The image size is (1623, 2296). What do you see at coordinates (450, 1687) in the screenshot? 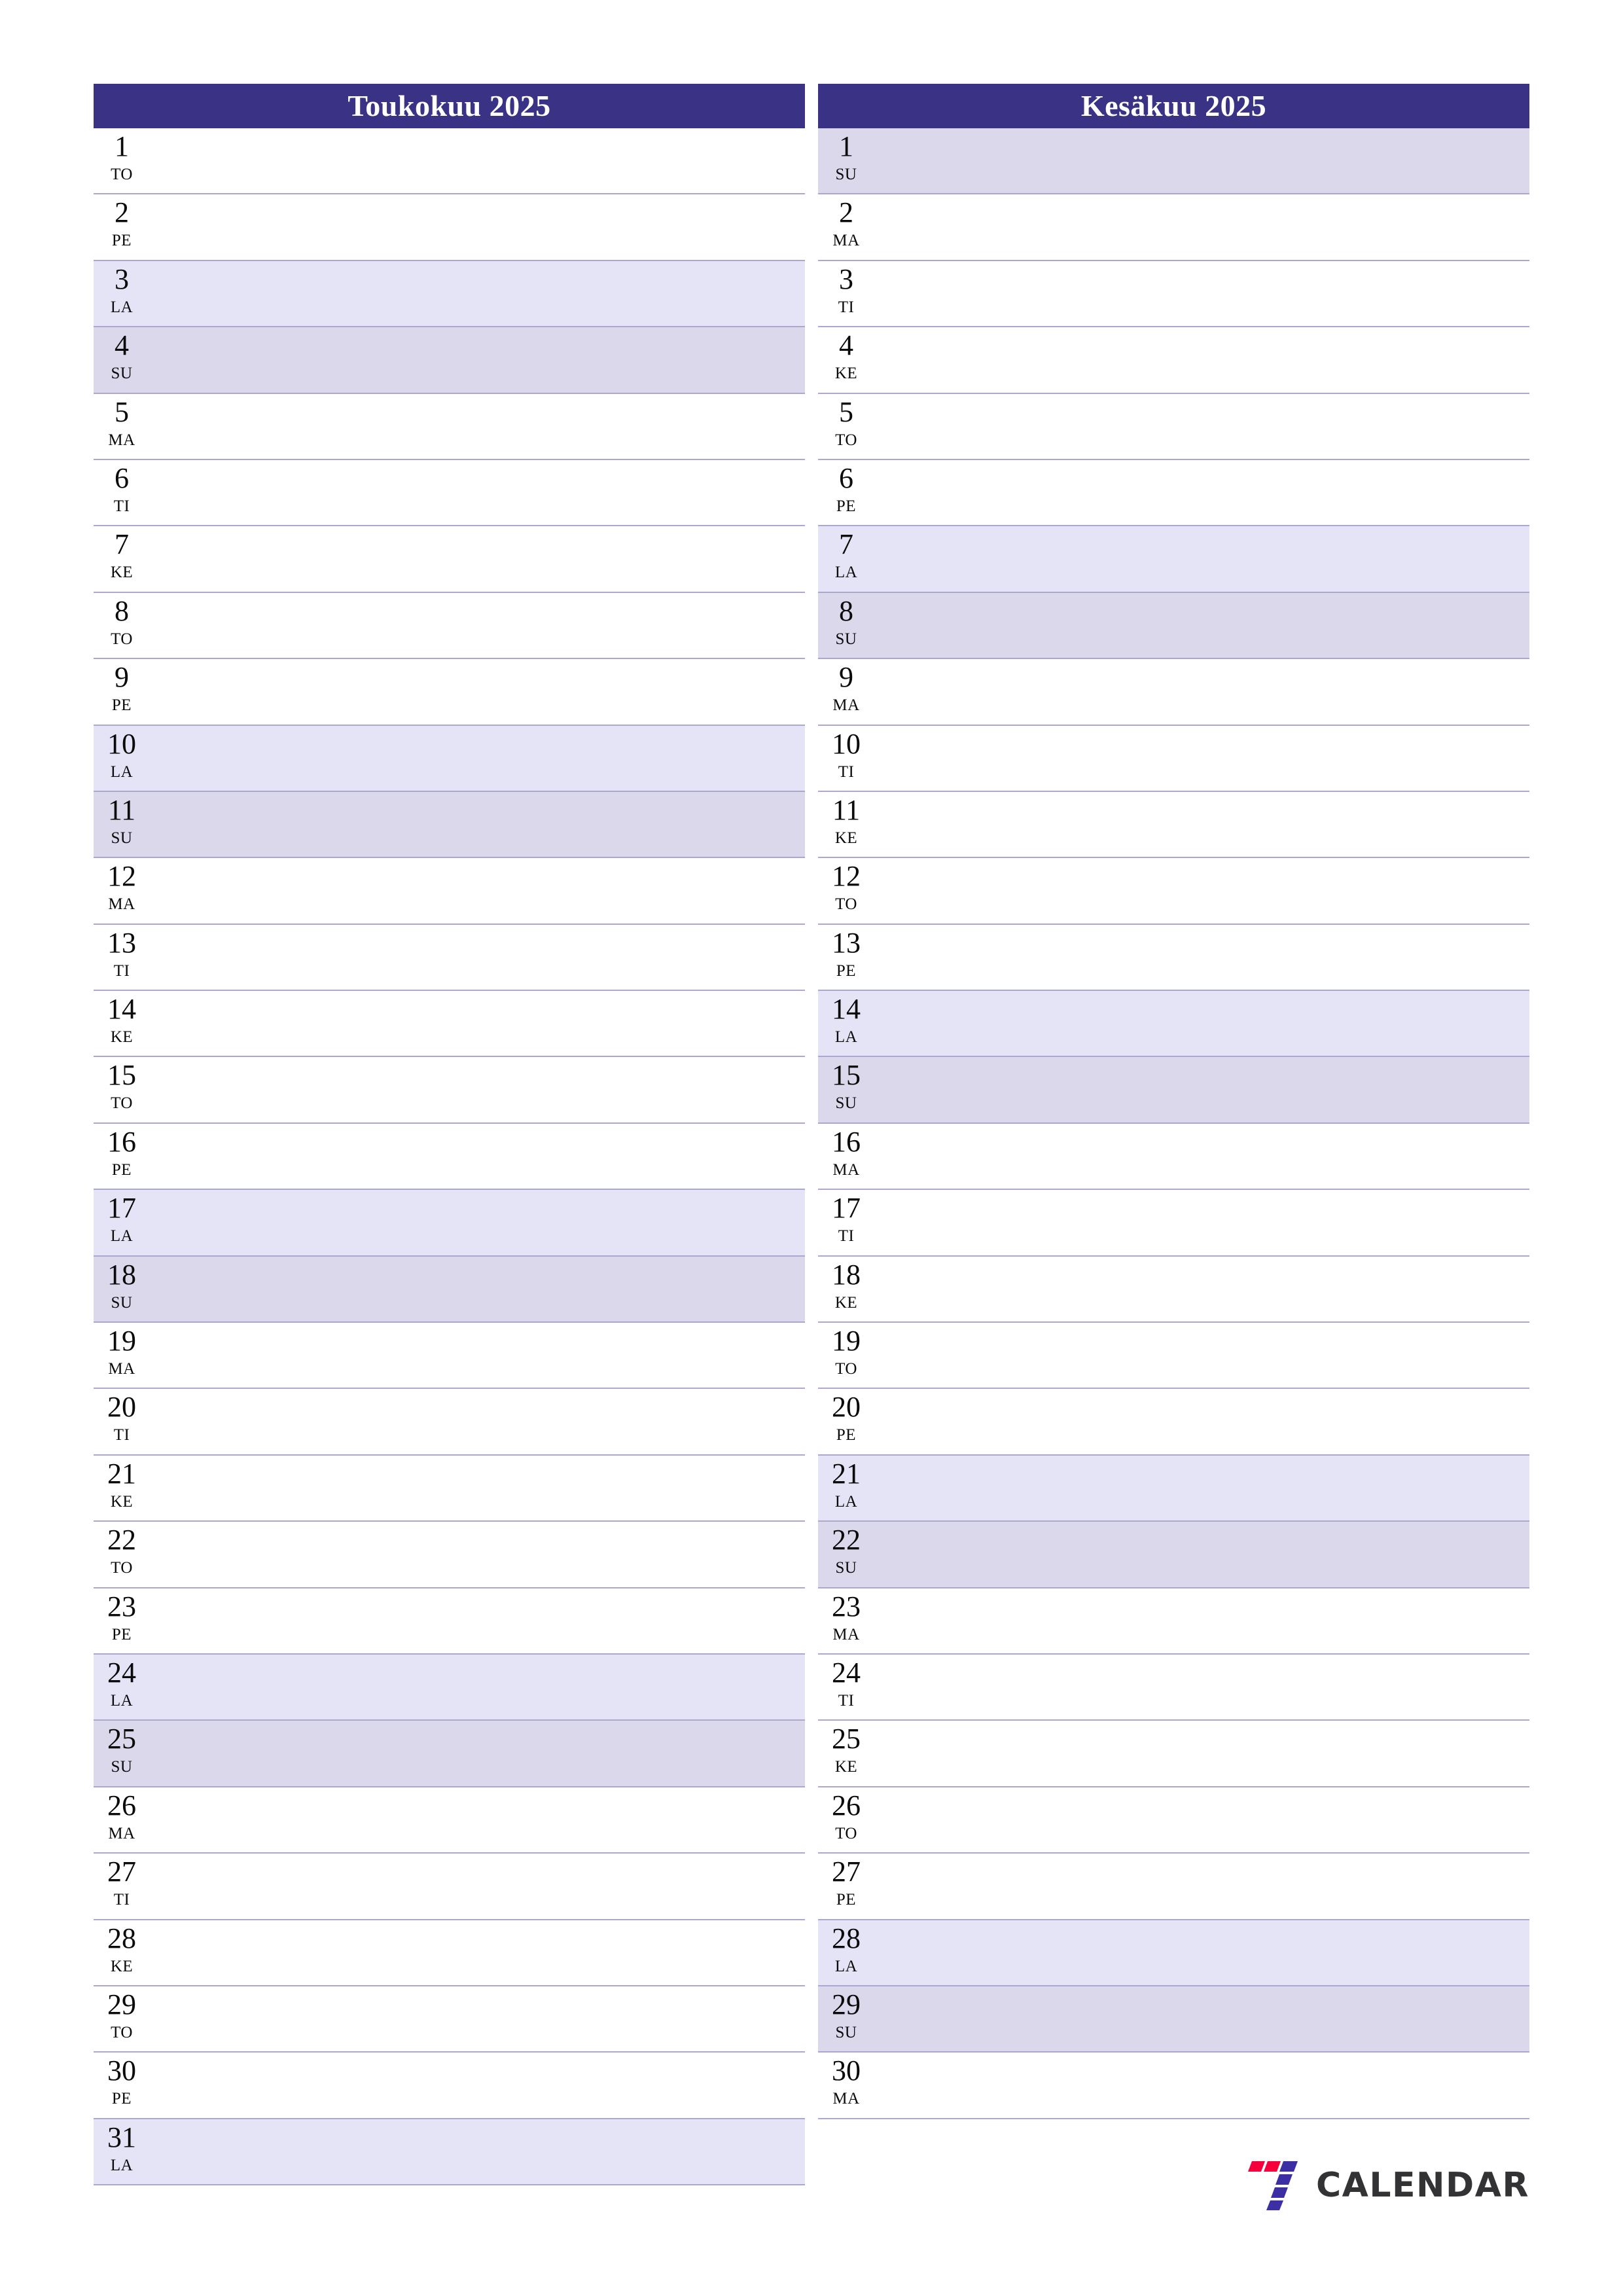
I see `day-row: 24 LA` at bounding box center [450, 1687].